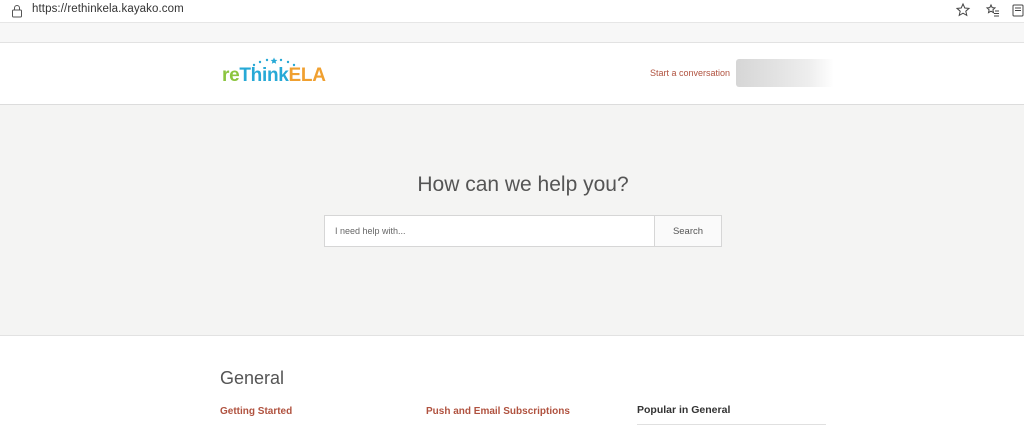 Image resolution: width=1024 pixels, height=434 pixels. What do you see at coordinates (963, 10) in the screenshot?
I see `star-icon` at bounding box center [963, 10].